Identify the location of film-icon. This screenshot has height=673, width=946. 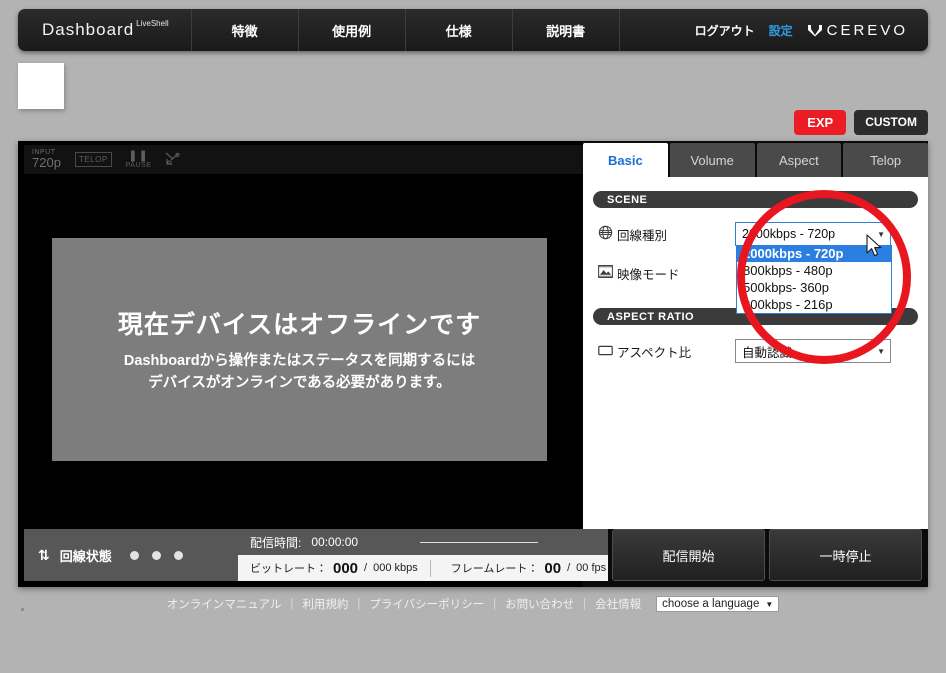
(605, 273).